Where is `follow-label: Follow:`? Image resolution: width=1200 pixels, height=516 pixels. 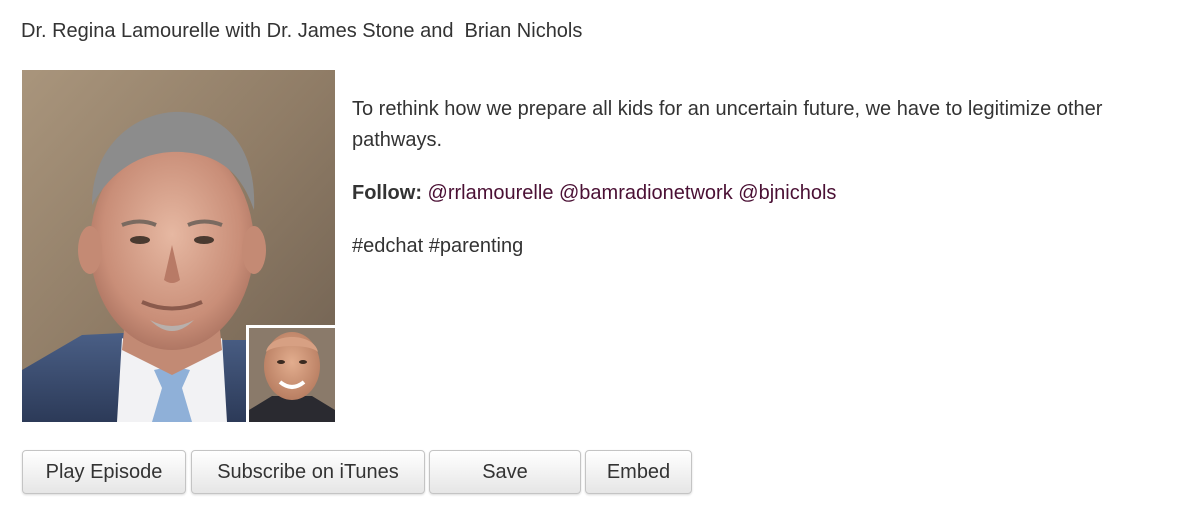 follow-label: Follow: is located at coordinates (387, 193).